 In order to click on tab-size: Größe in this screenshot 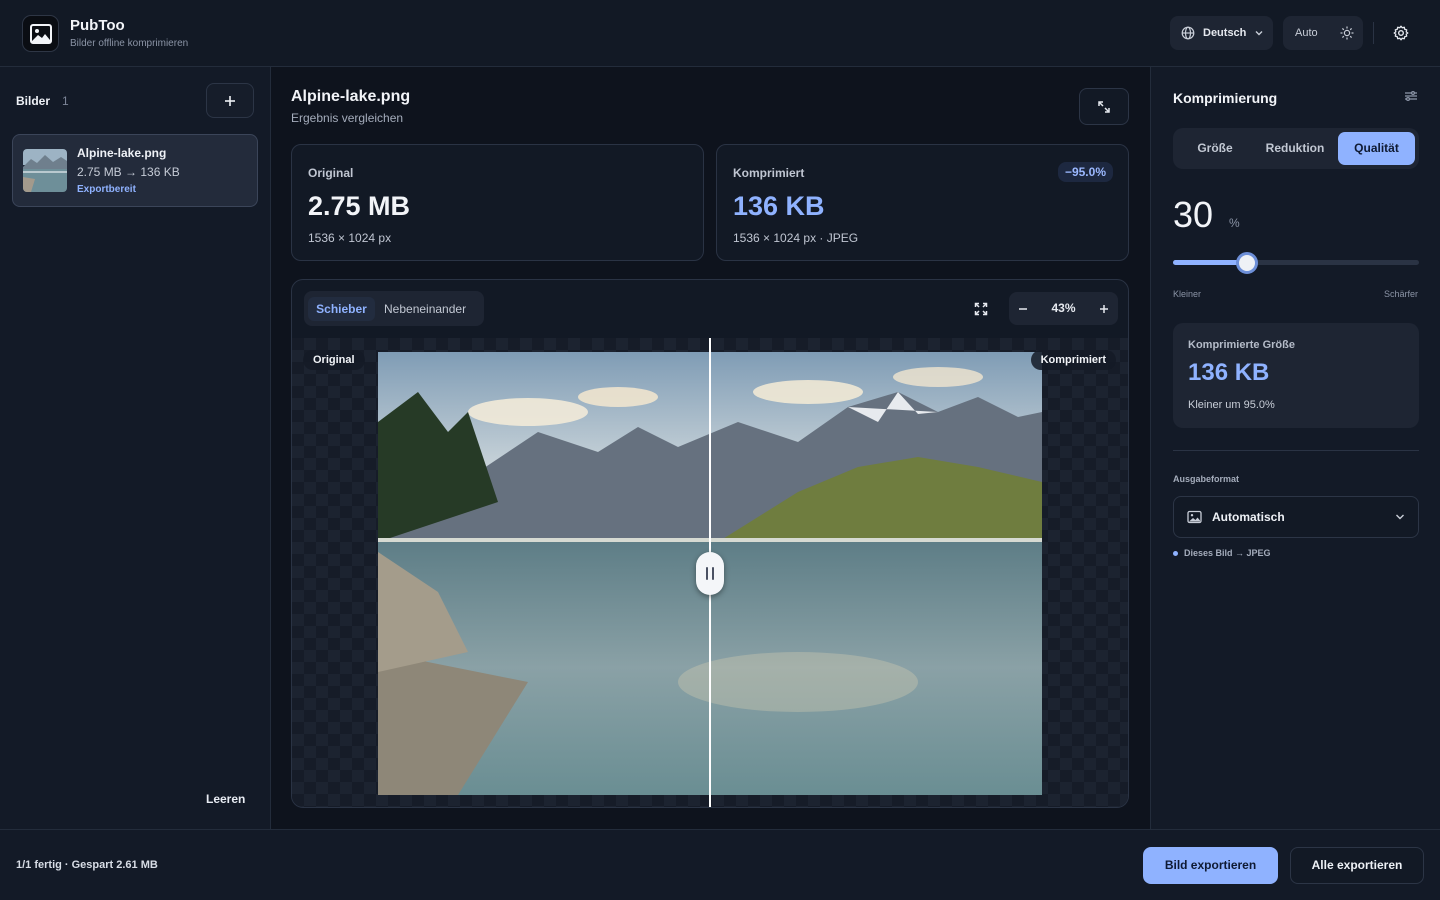, I will do `click(1215, 148)`.